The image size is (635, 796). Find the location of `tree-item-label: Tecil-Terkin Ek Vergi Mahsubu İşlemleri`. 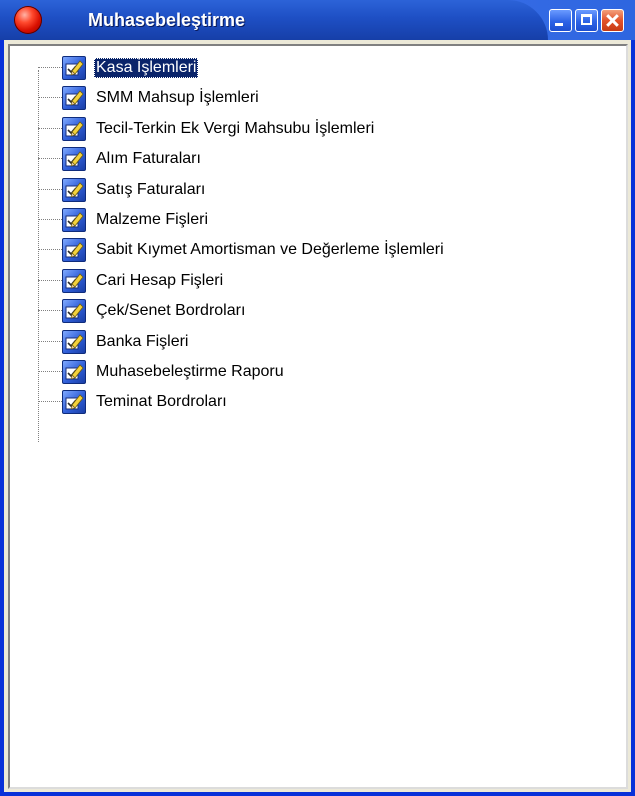

tree-item-label: Tecil-Terkin Ek Vergi Mahsubu İşlemleri is located at coordinates (235, 129).